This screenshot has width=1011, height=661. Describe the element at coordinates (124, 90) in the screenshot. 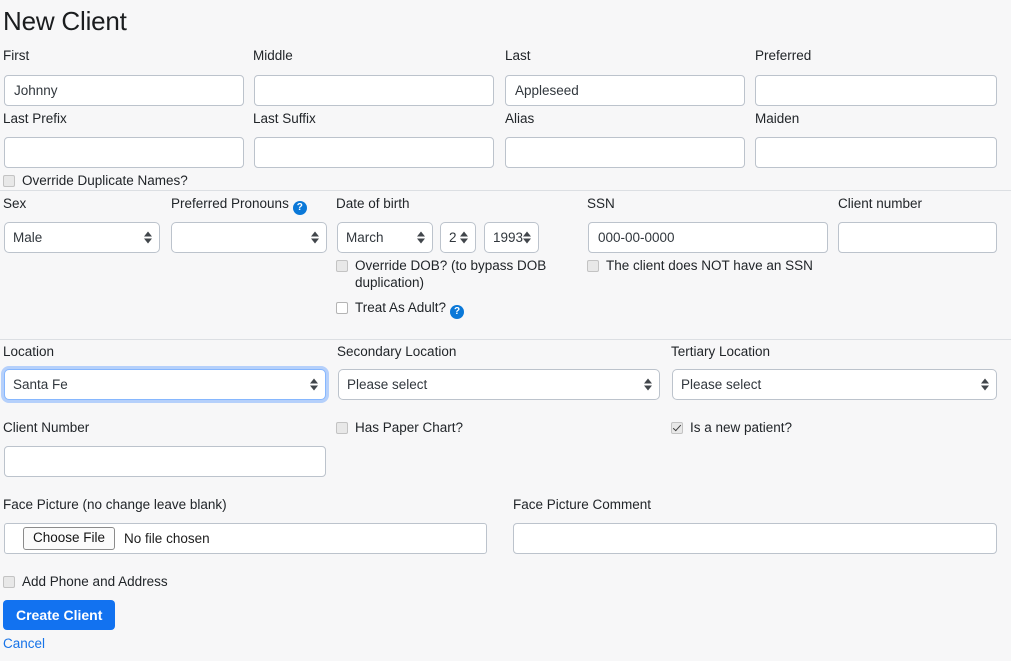

I see `first-name-input` at that location.